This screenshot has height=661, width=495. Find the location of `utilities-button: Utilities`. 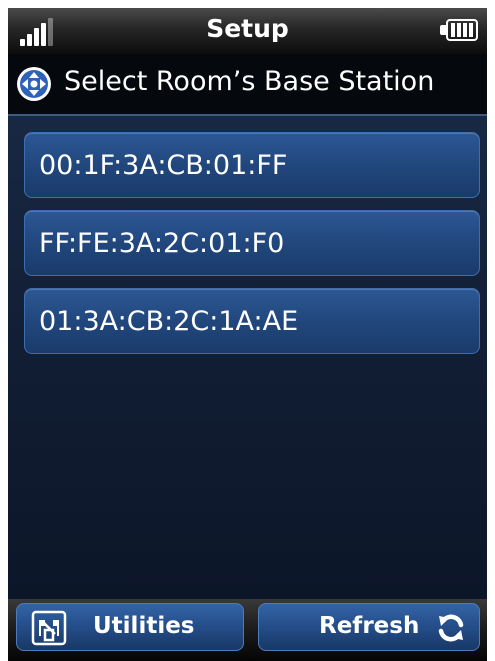

utilities-button: Utilities is located at coordinates (130, 627).